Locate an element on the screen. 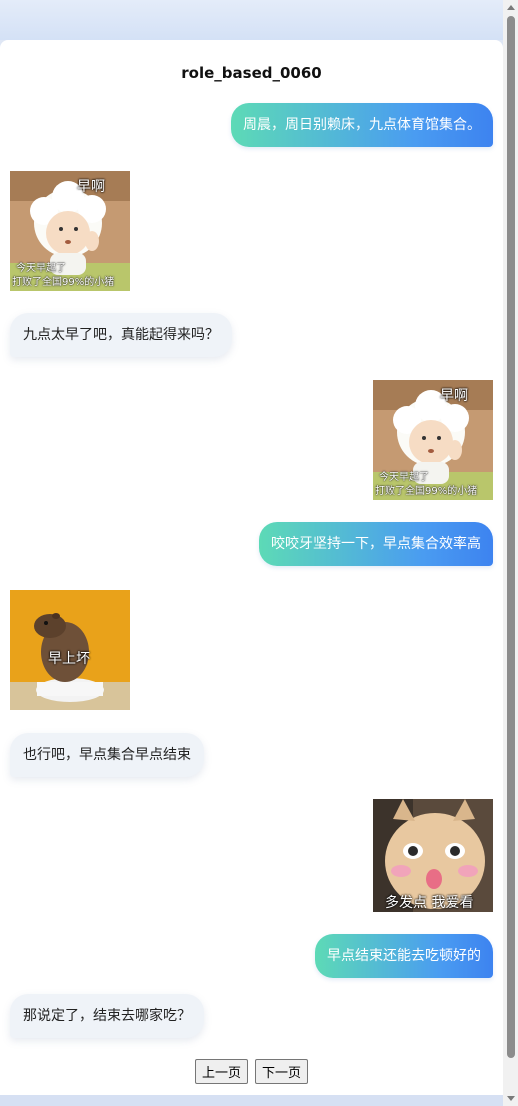 This screenshot has width=518, height=1106. scroll-up-arrow-icon is located at coordinates (511, 7).